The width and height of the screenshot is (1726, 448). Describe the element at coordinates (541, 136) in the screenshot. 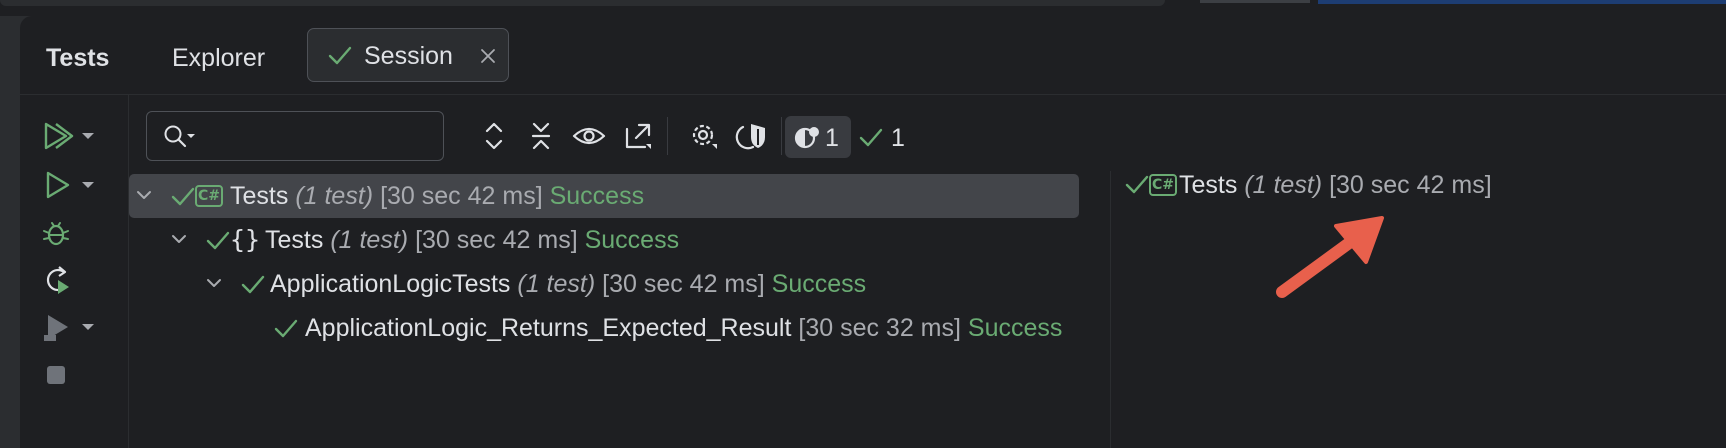

I see `collapse-all-icon` at that location.